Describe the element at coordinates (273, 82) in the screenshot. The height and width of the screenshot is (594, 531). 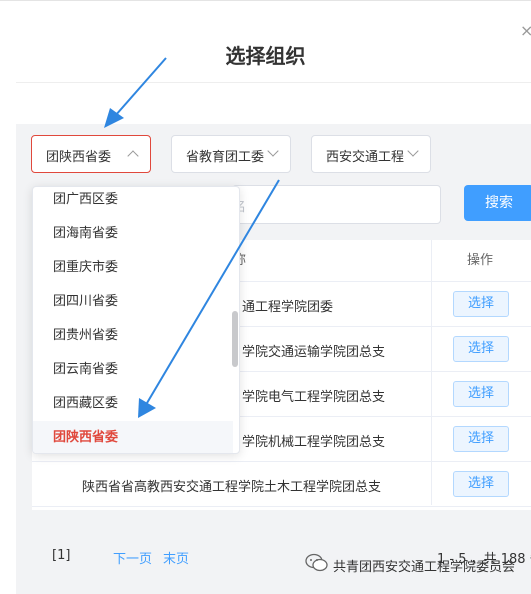
I see `title-divider` at that location.